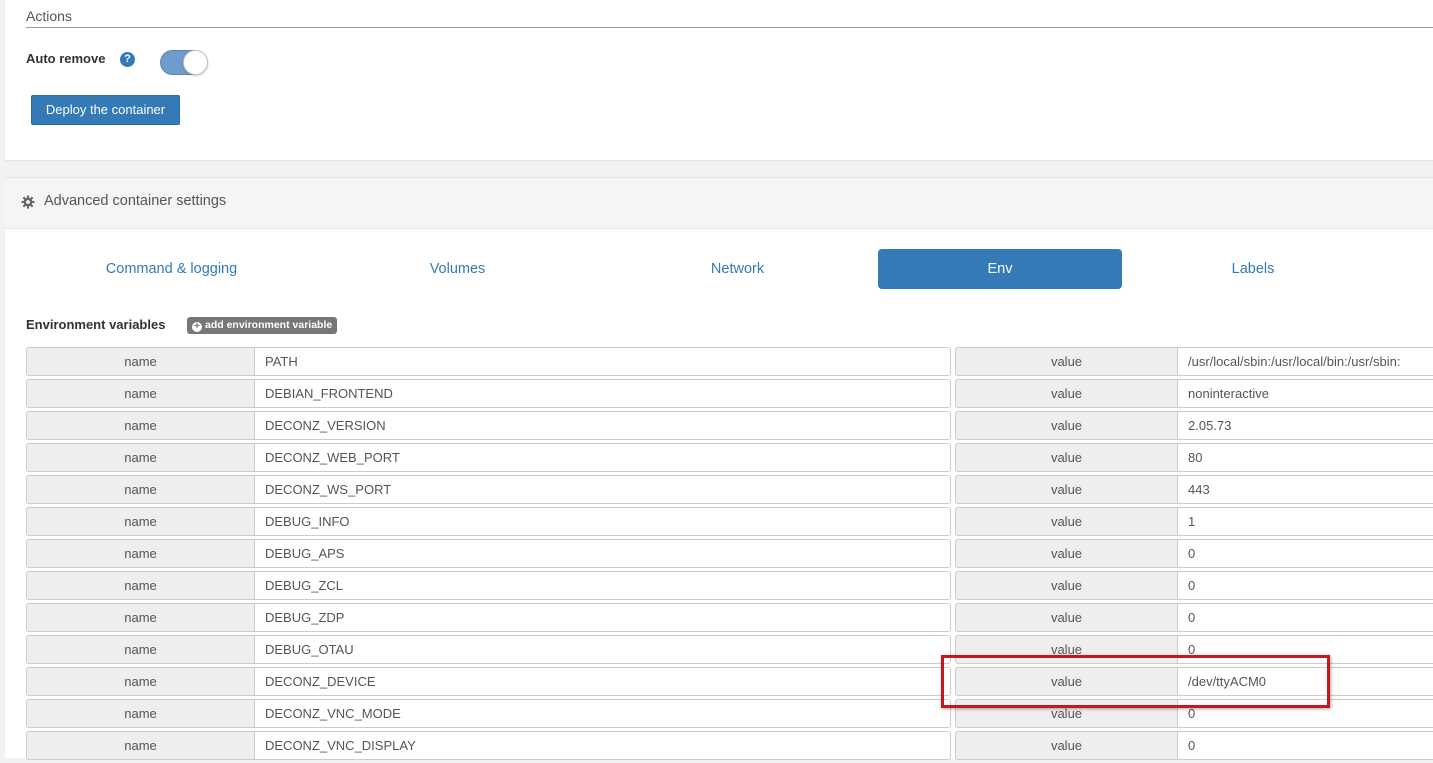  I want to click on advanced-settings-title: Advanced container settings, so click(135, 201).